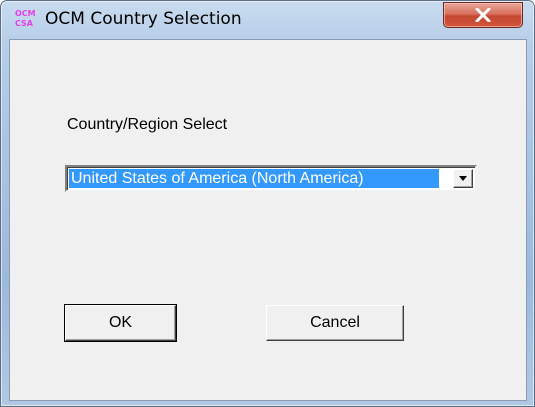 This screenshot has height=407, width=535. What do you see at coordinates (25, 13) in the screenshot?
I see `app-icon-line-1: OCM` at bounding box center [25, 13].